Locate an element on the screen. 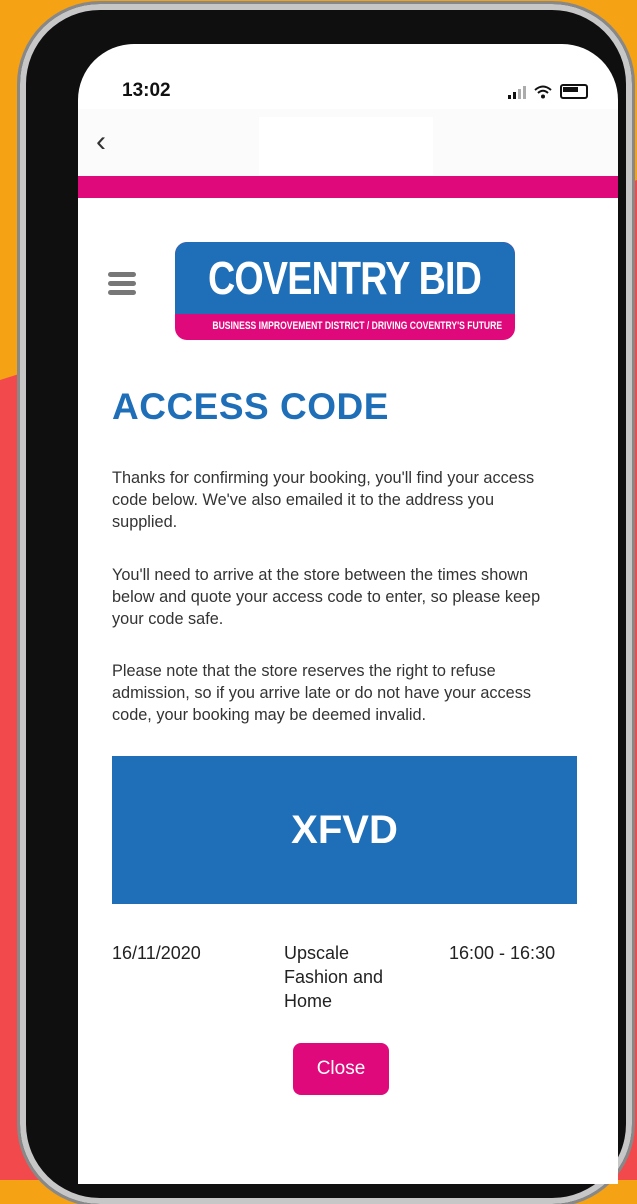  chevron-left-icon: ‹ is located at coordinates (101, 141).